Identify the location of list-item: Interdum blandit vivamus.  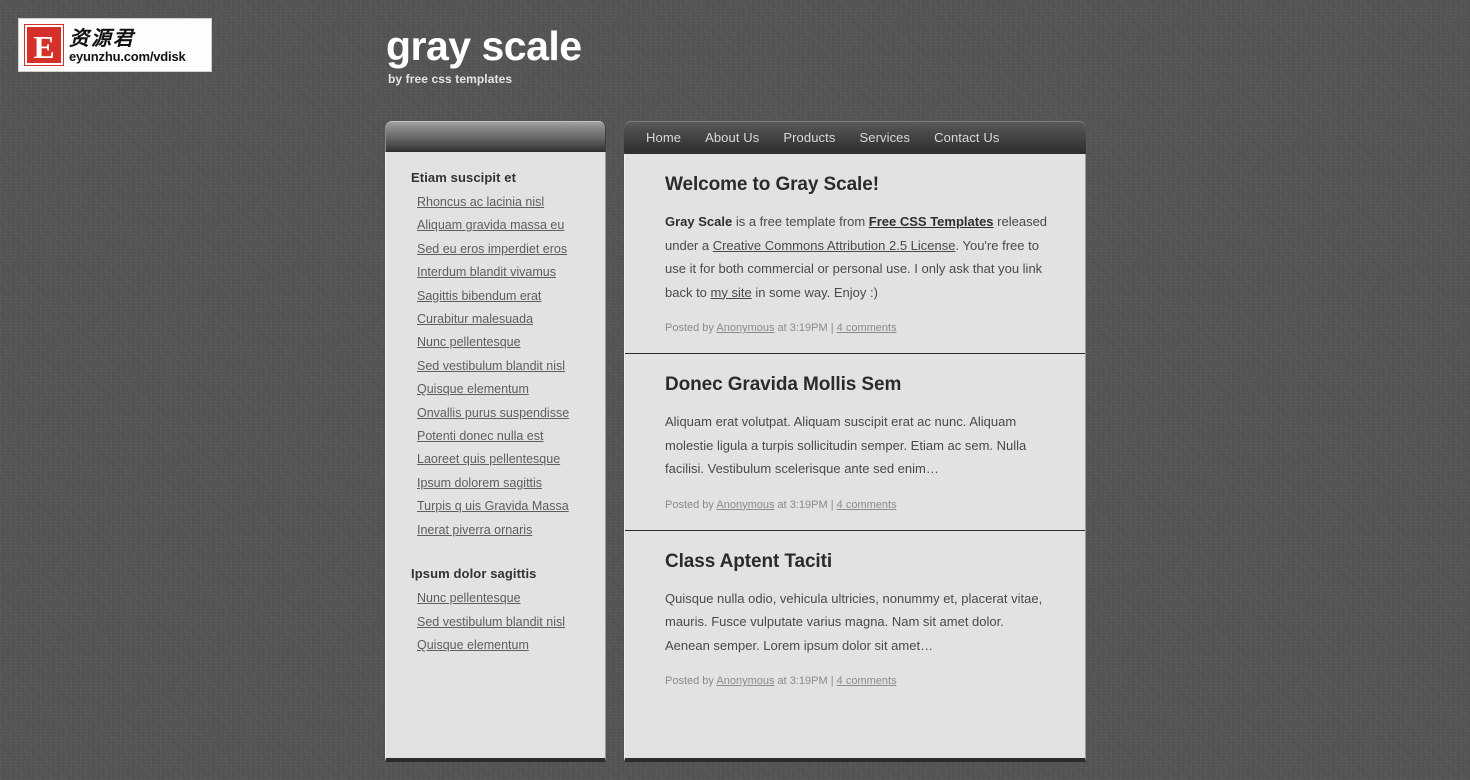
(503, 272).